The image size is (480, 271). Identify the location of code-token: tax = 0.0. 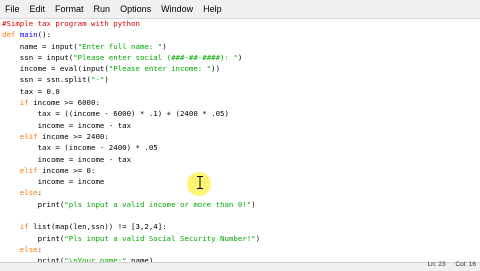
(31, 91).